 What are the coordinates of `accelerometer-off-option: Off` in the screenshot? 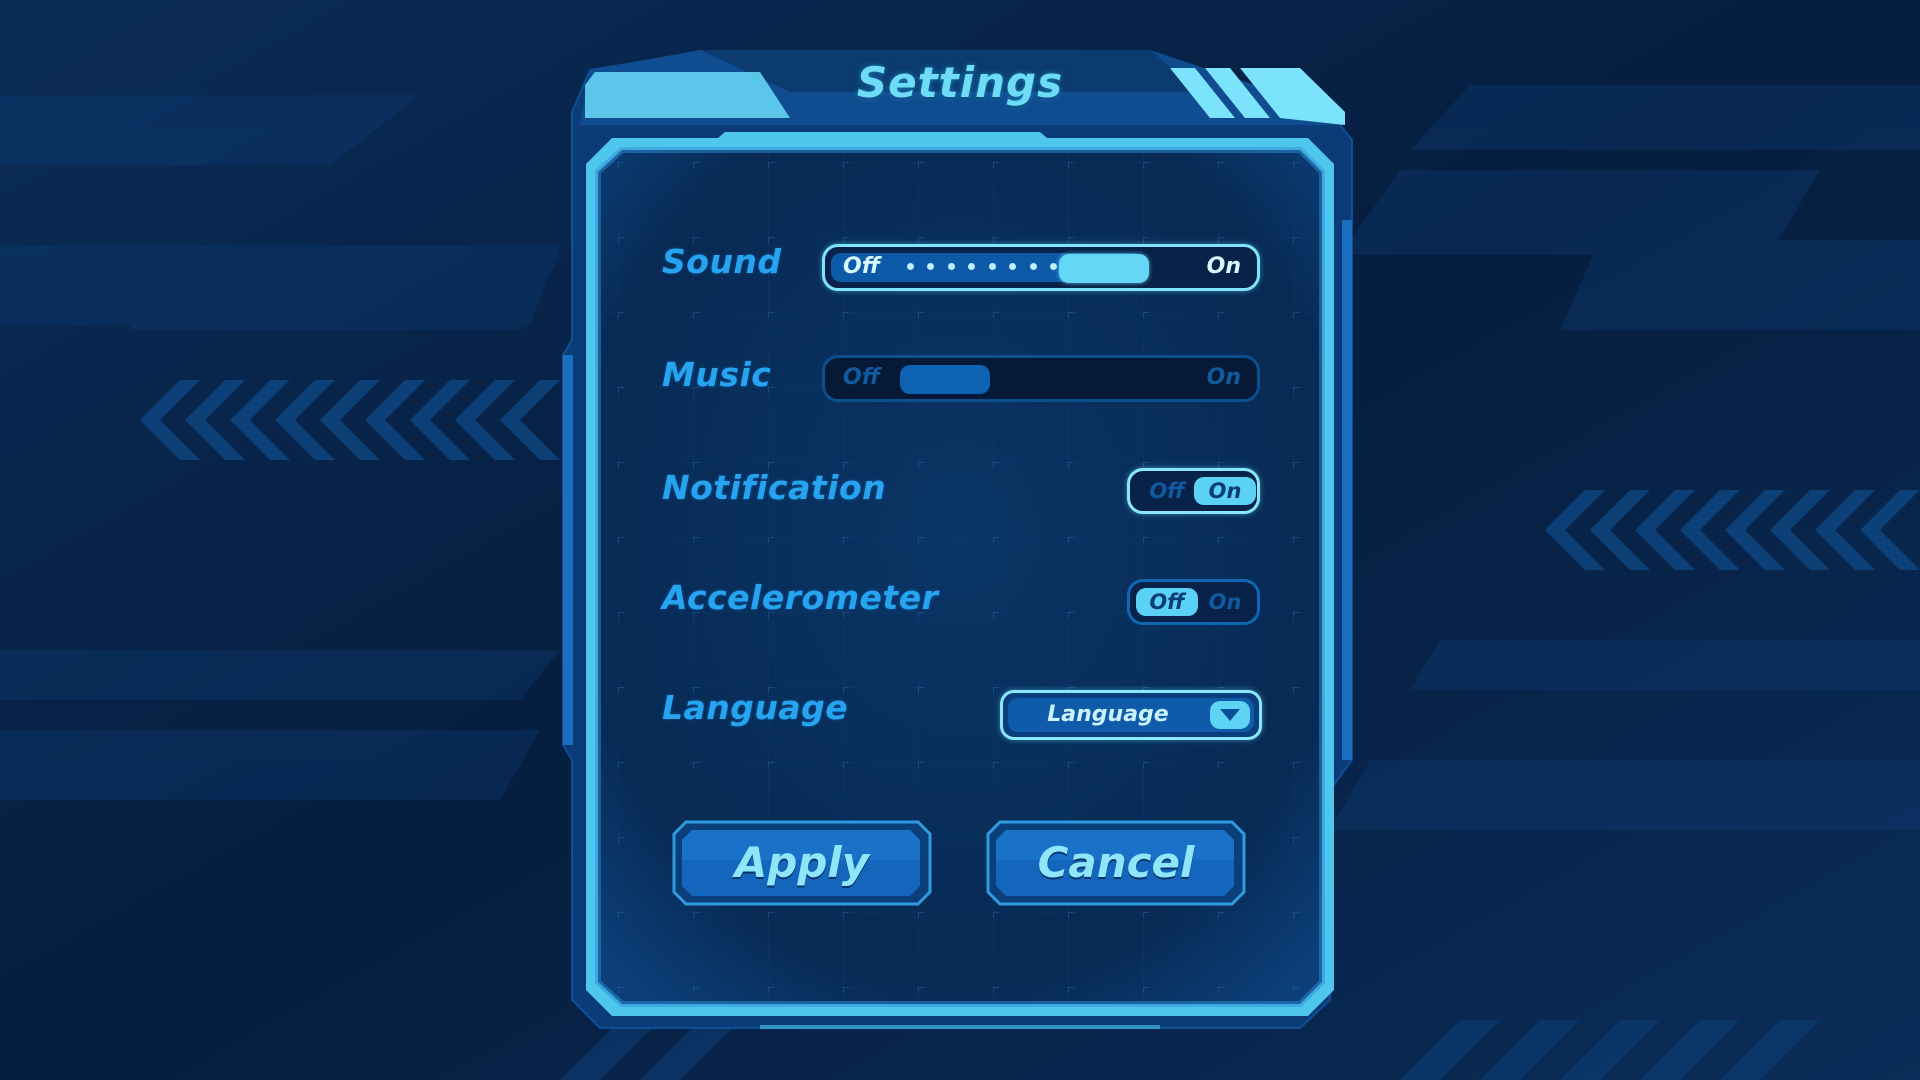 It's located at (1167, 602).